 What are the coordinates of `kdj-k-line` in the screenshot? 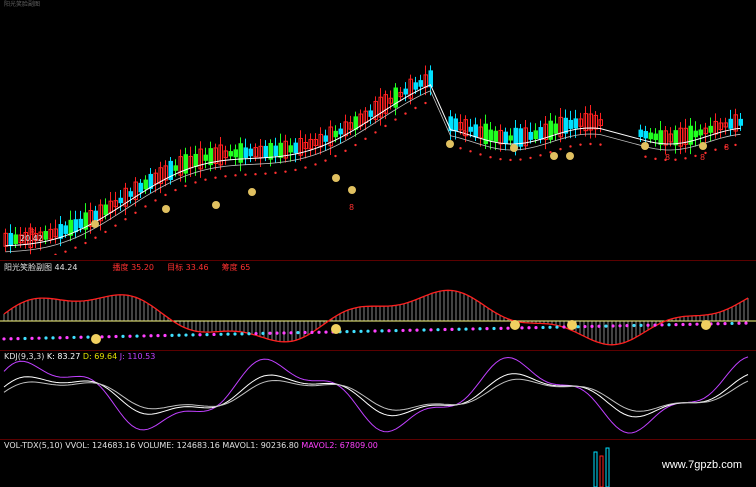 It's located at (376, 395).